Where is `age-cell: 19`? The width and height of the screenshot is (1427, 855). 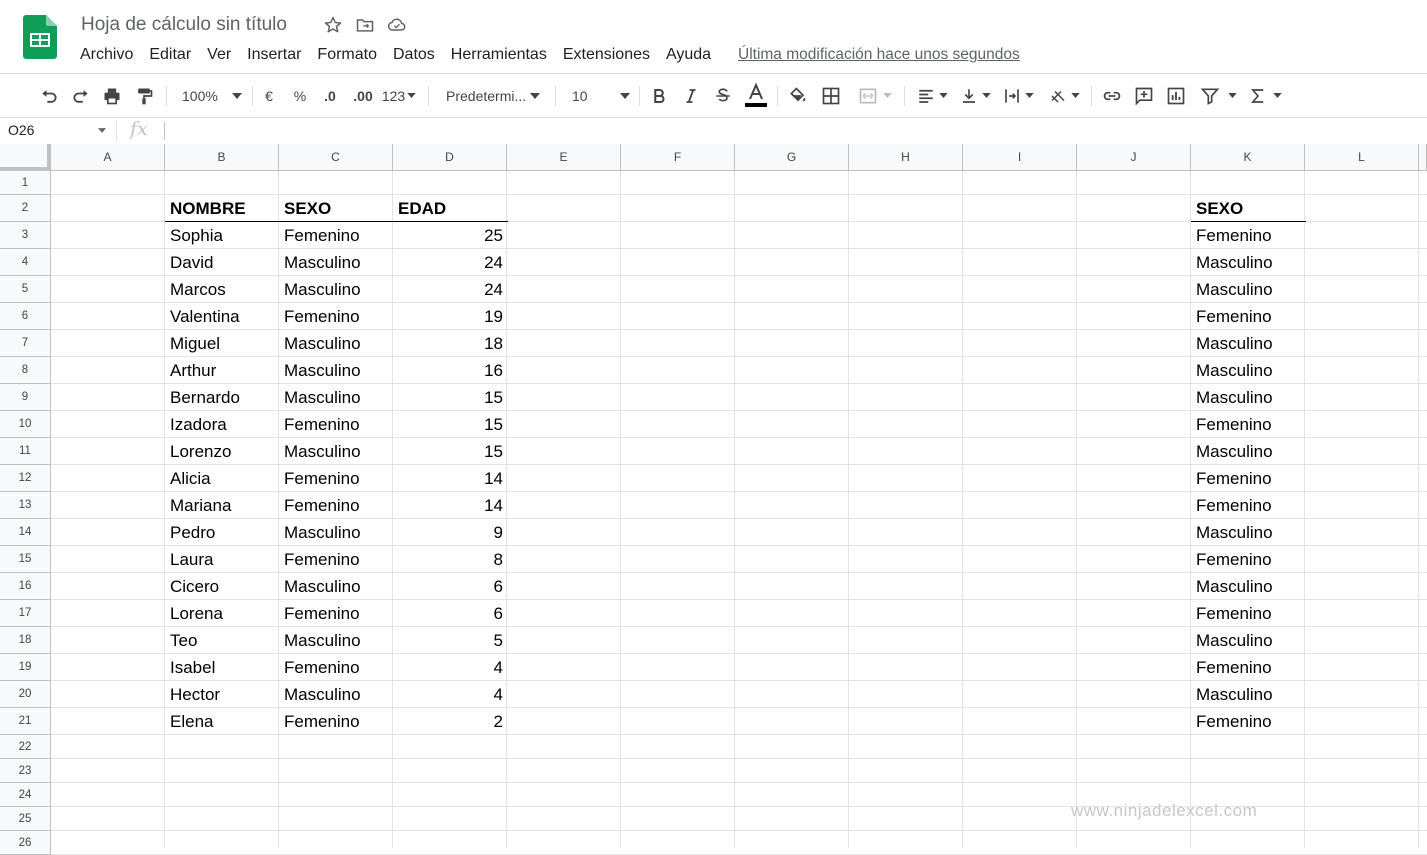
age-cell: 19 is located at coordinates (448, 316).